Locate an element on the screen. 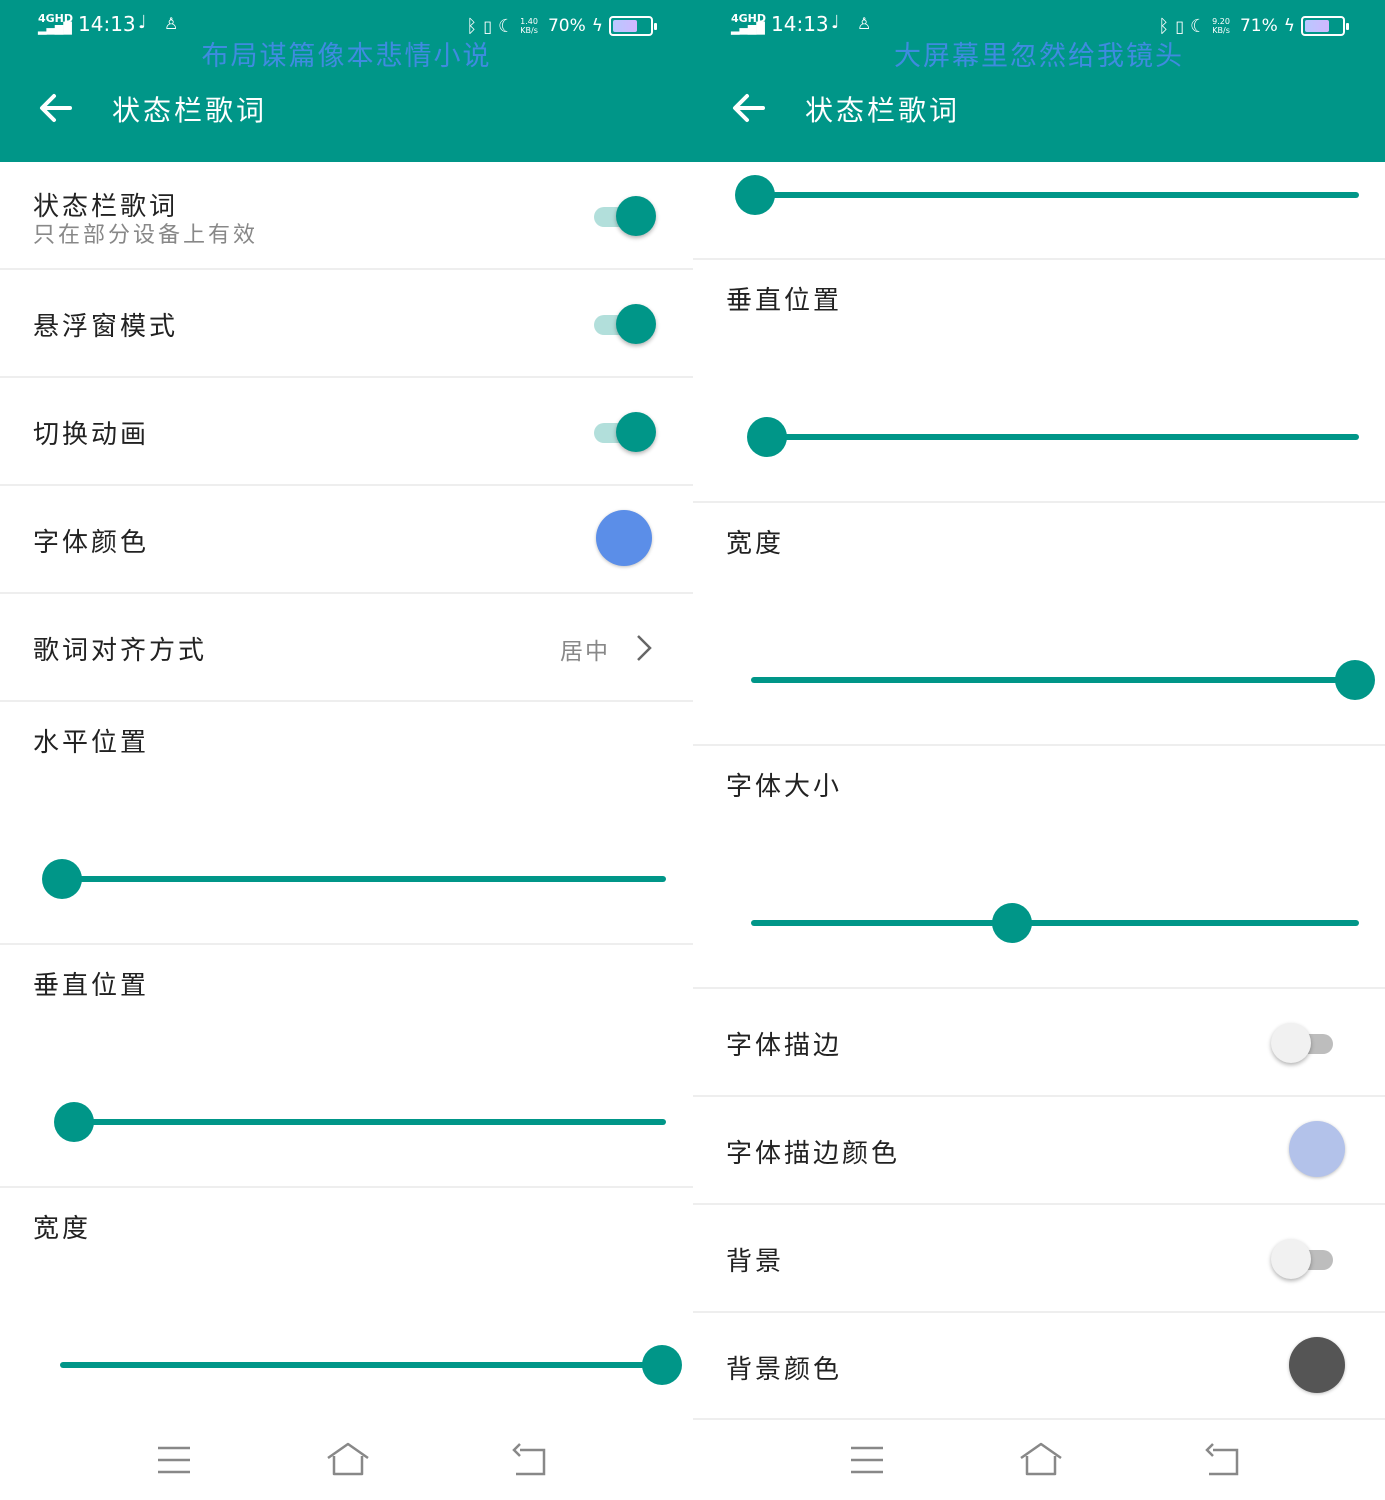 The width and height of the screenshot is (1385, 1500). setting-value: 居中 is located at coordinates (585, 652).